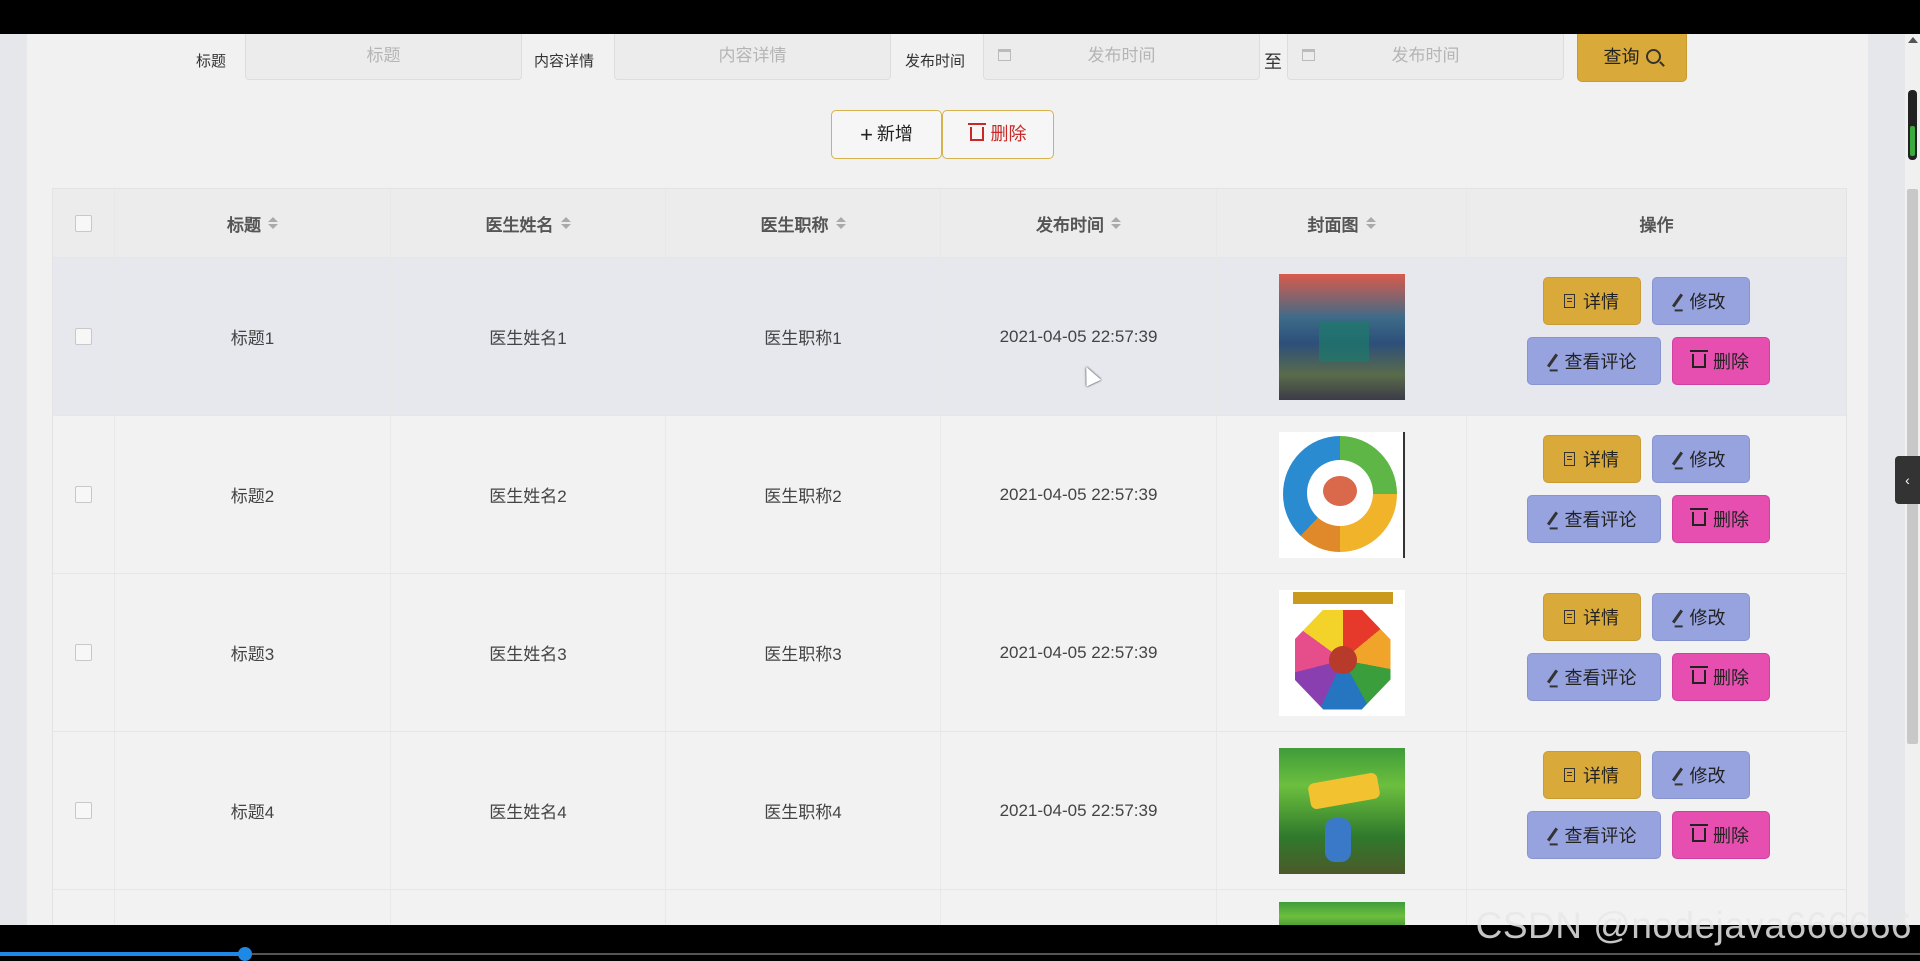  What do you see at coordinates (1008, 134) in the screenshot?
I see `delete-label: 删除` at bounding box center [1008, 134].